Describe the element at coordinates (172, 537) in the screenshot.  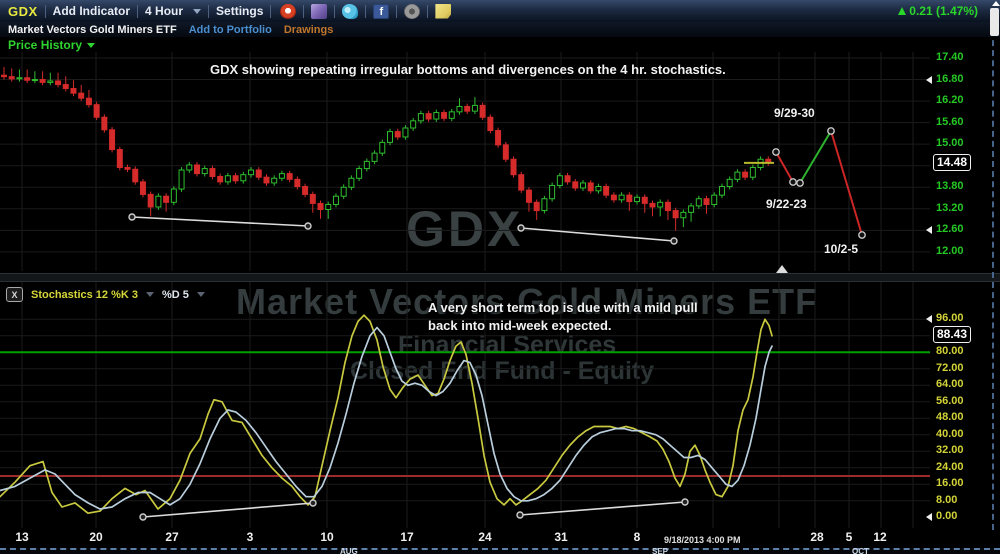
I see `x-axis-tick: 27` at that location.